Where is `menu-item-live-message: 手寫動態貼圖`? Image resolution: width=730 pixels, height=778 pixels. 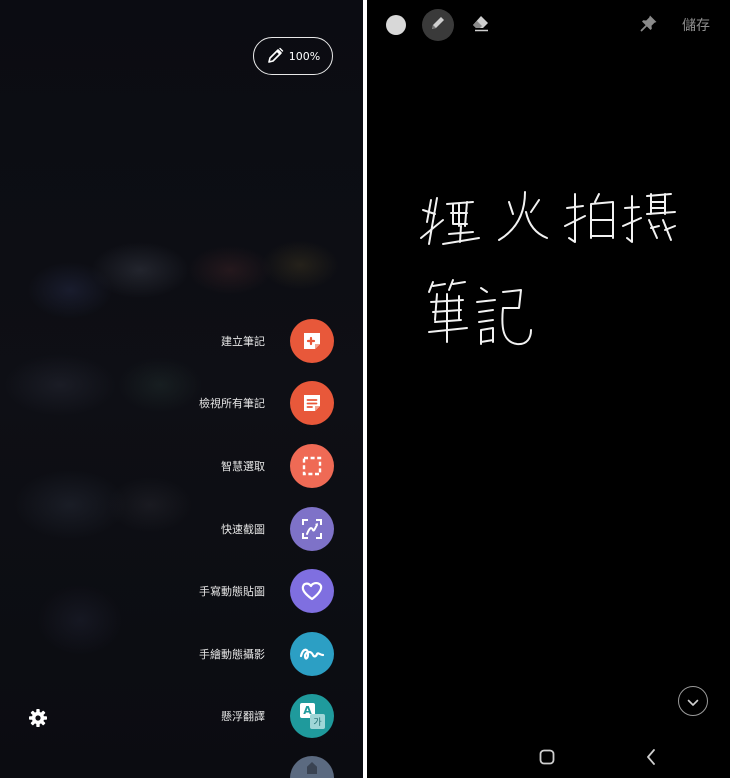 menu-item-live-message: 手寫動態貼圖 is located at coordinates (266, 591).